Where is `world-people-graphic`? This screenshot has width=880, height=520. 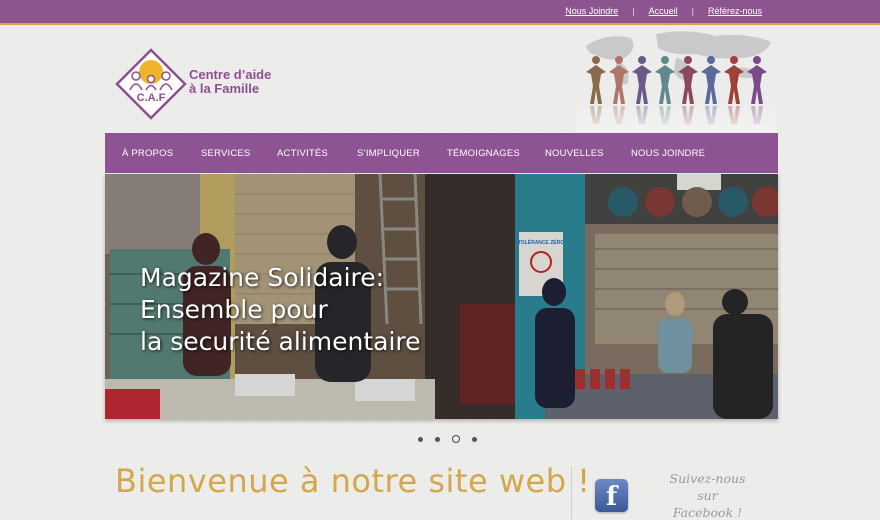 world-people-graphic is located at coordinates (676, 80).